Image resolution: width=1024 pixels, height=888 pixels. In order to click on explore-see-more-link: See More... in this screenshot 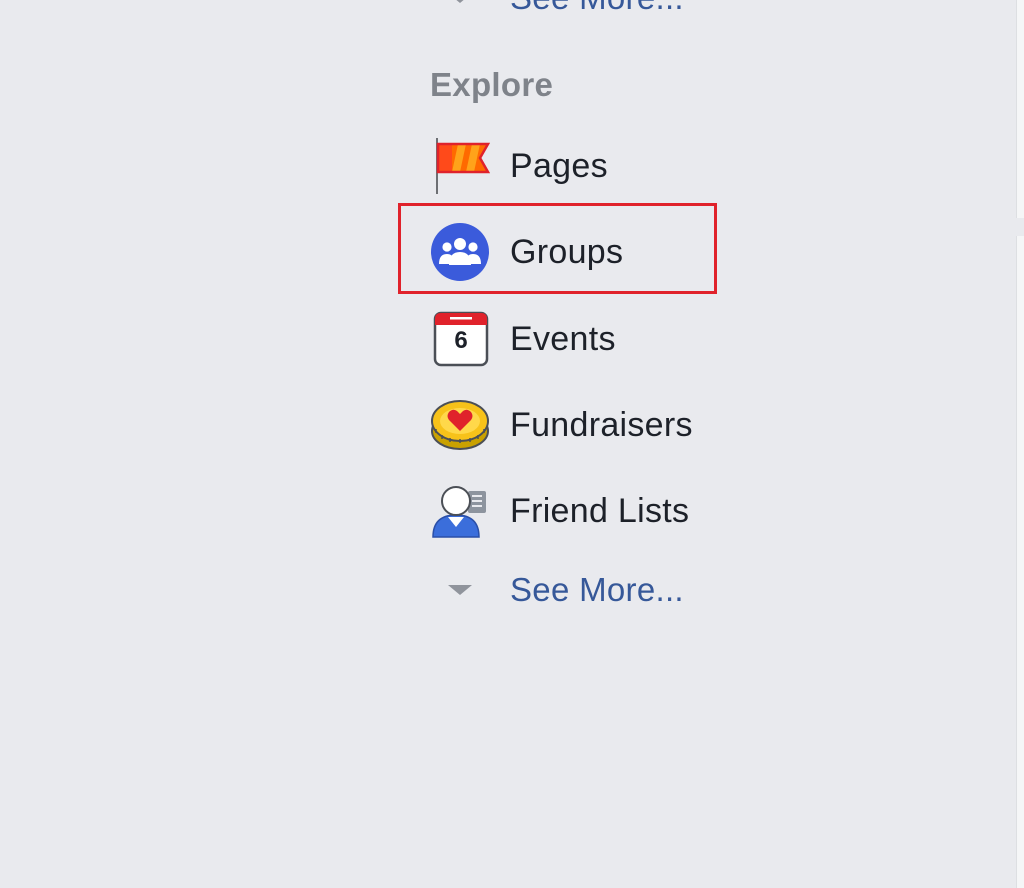, I will do `click(566, 590)`.